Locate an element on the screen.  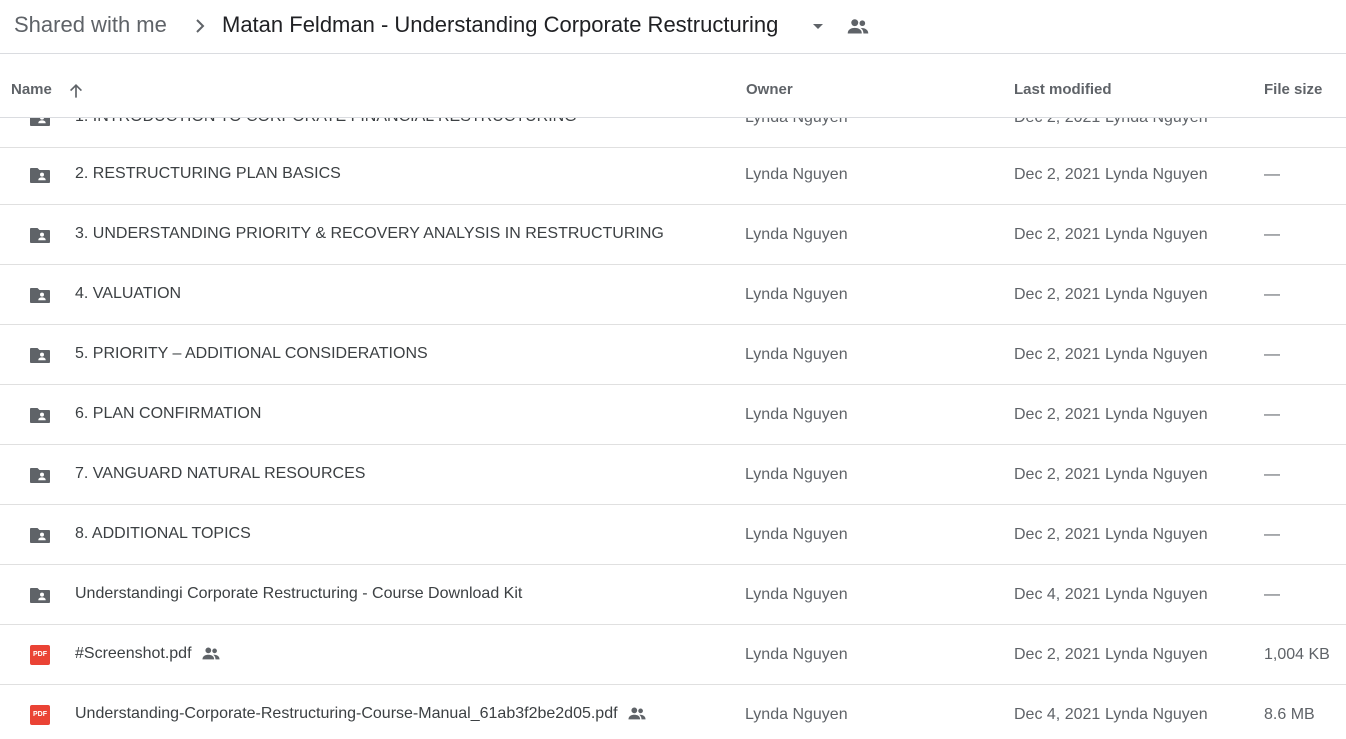
file-name: 5. PRIORITY – ADDITIONAL CONSIDERATIONS is located at coordinates (251, 354).